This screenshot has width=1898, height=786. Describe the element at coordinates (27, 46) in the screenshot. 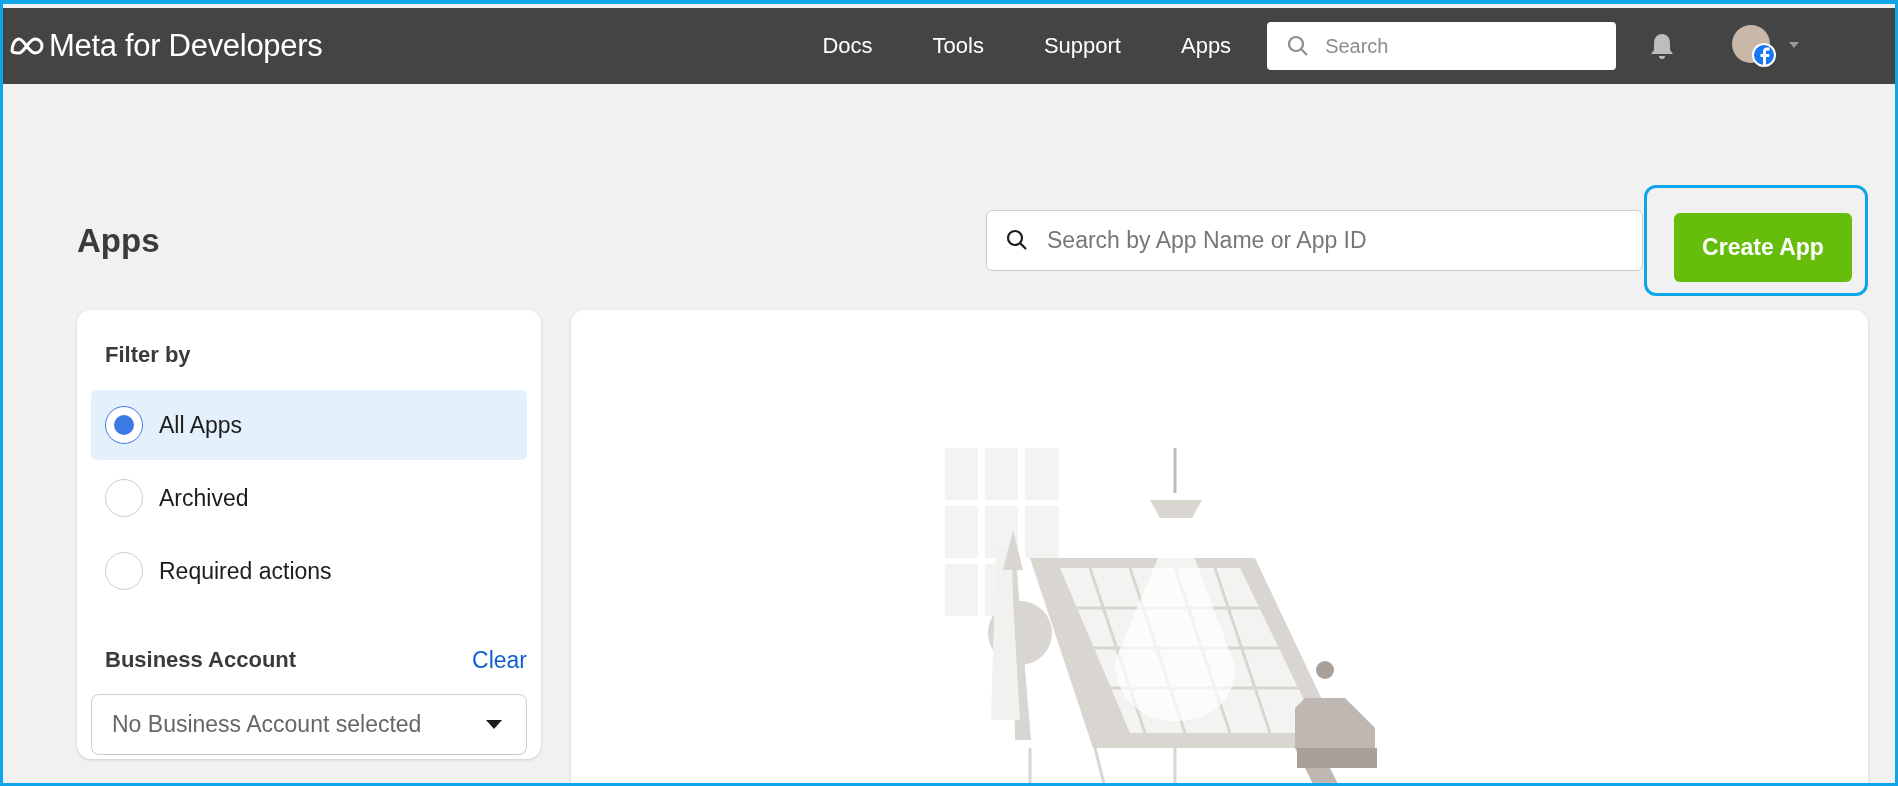

I see `meta-logo-icon` at that location.